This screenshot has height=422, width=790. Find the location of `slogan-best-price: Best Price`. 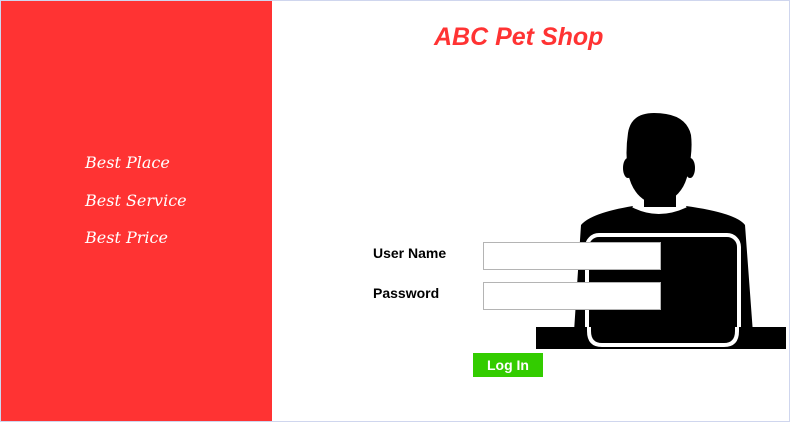

slogan-best-price: Best Price is located at coordinates (126, 237).